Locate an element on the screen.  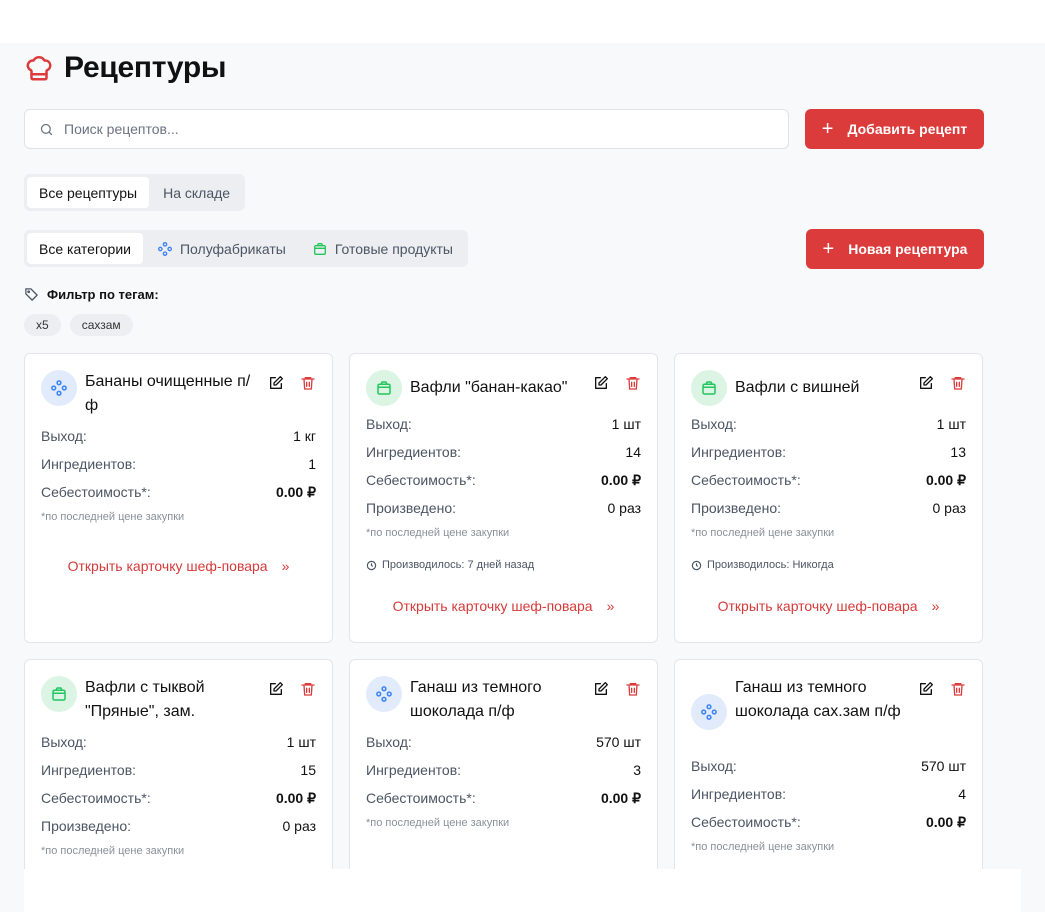
search-box is located at coordinates (406, 129).